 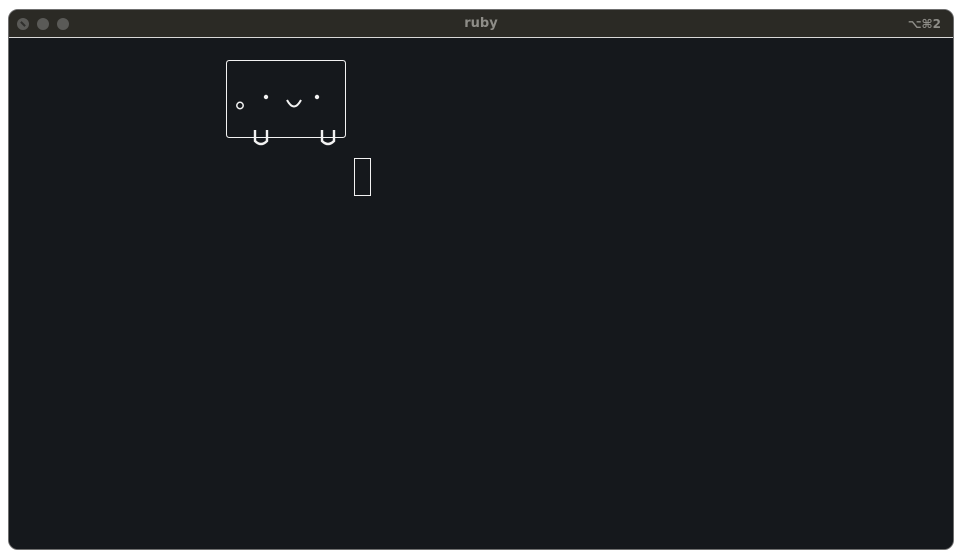 What do you see at coordinates (294, 103) in the screenshot?
I see `mascot-mouth` at bounding box center [294, 103].